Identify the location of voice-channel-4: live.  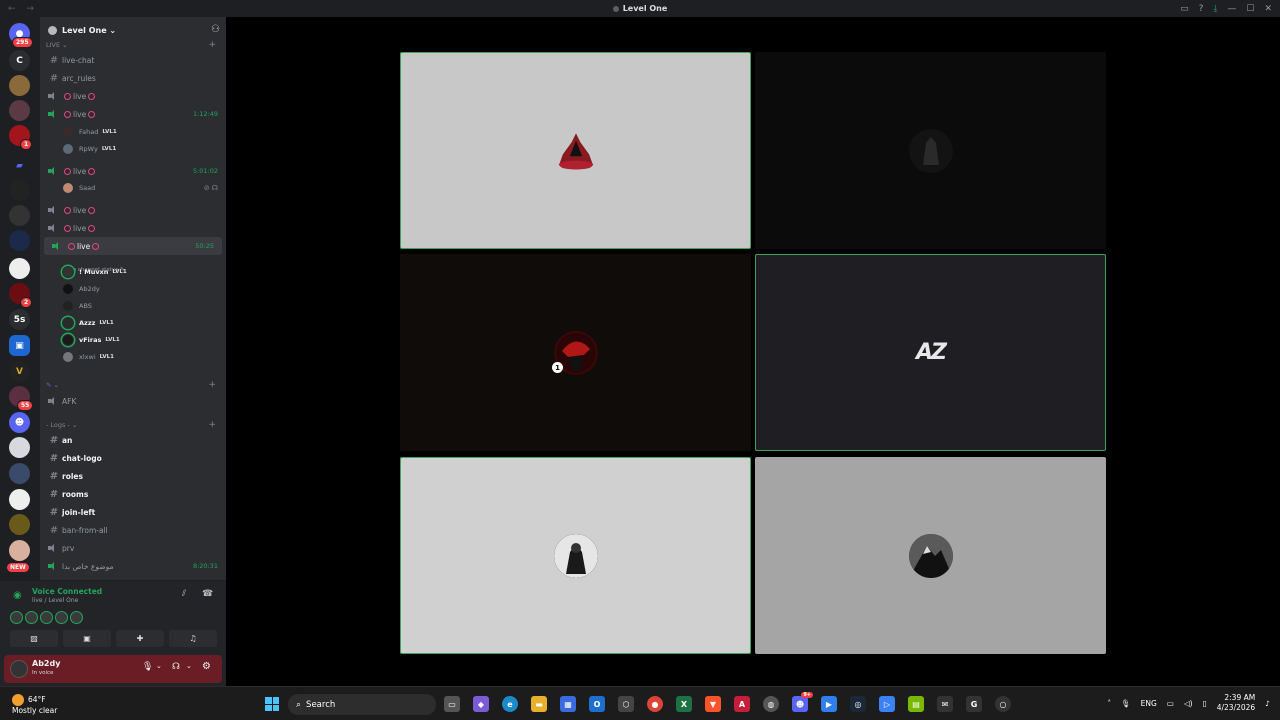
(133, 210).